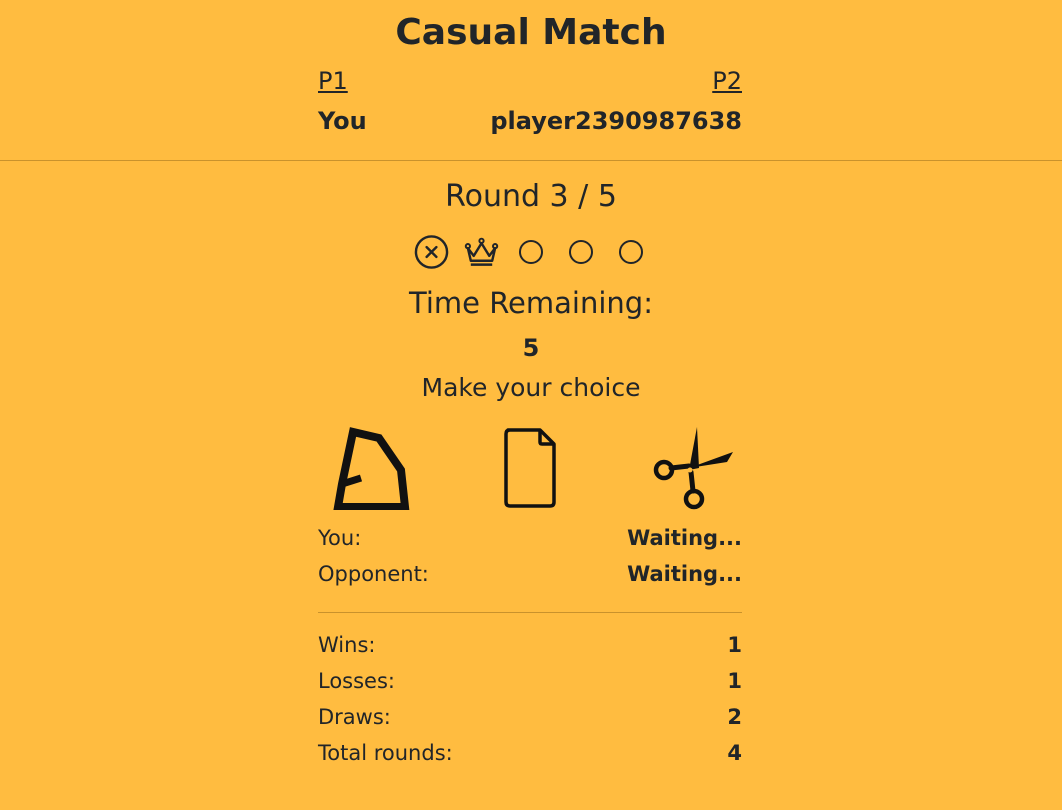 The image size is (1062, 810). What do you see at coordinates (530, 81) in the screenshot?
I see `player-labels-row: P1 P2` at bounding box center [530, 81].